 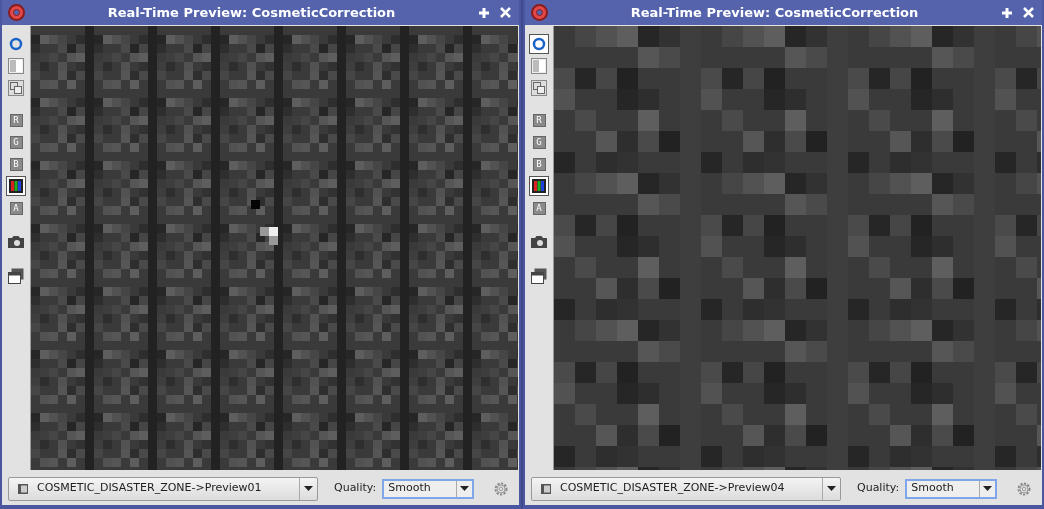 What do you see at coordinates (686, 488) in the screenshot?
I see `view-dropdown: COSMETIC_DISASTER_ZONE->Preview04` at bounding box center [686, 488].